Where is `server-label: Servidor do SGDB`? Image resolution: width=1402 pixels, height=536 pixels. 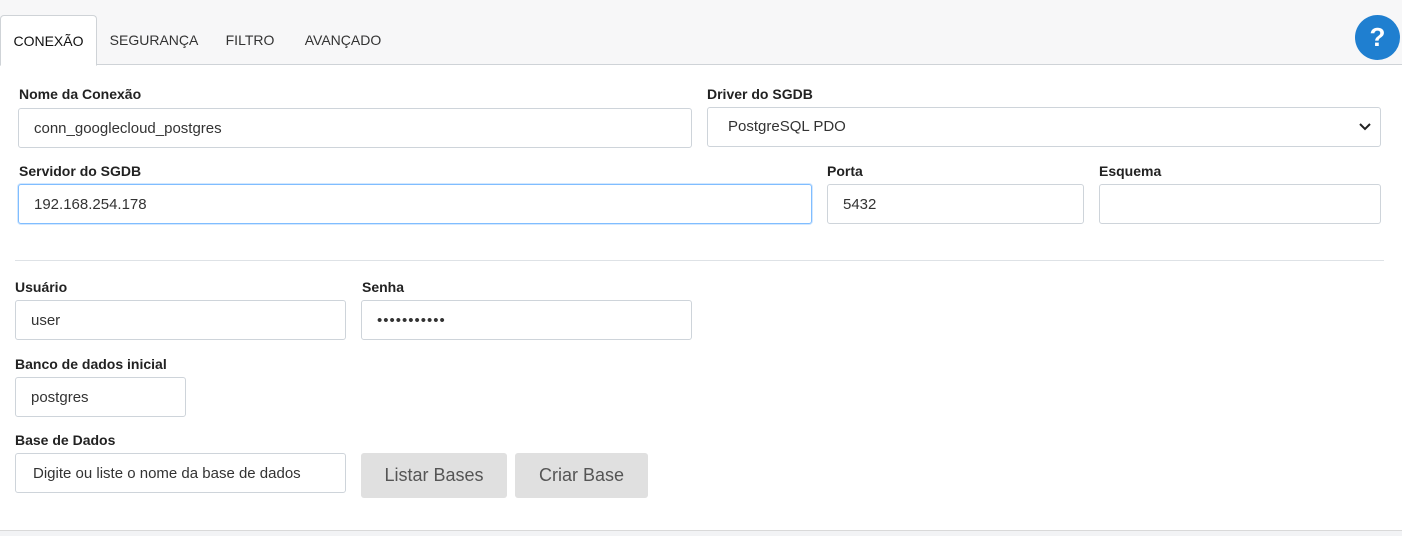
server-label: Servidor do SGDB is located at coordinates (80, 171).